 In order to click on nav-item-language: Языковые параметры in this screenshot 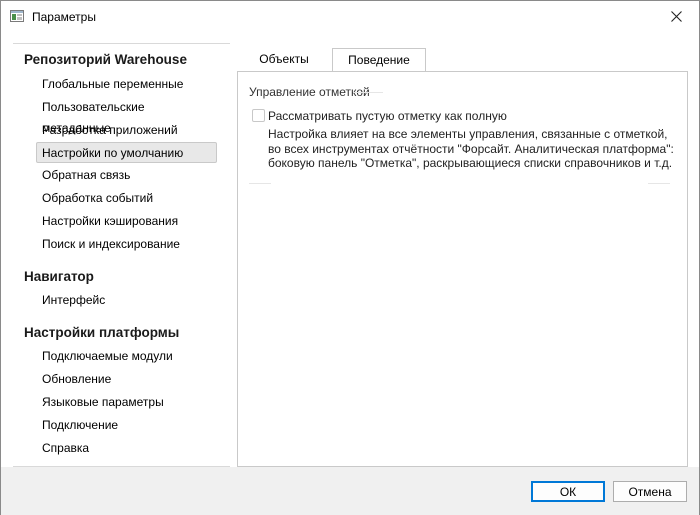, I will do `click(126, 401)`.